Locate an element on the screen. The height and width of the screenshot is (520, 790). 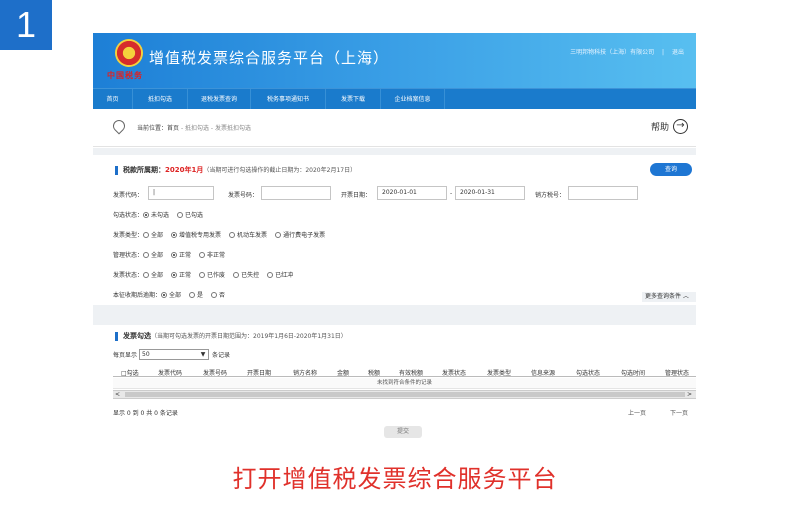
breadcrumb-prefix: 当前位置： is located at coordinates (152, 128).